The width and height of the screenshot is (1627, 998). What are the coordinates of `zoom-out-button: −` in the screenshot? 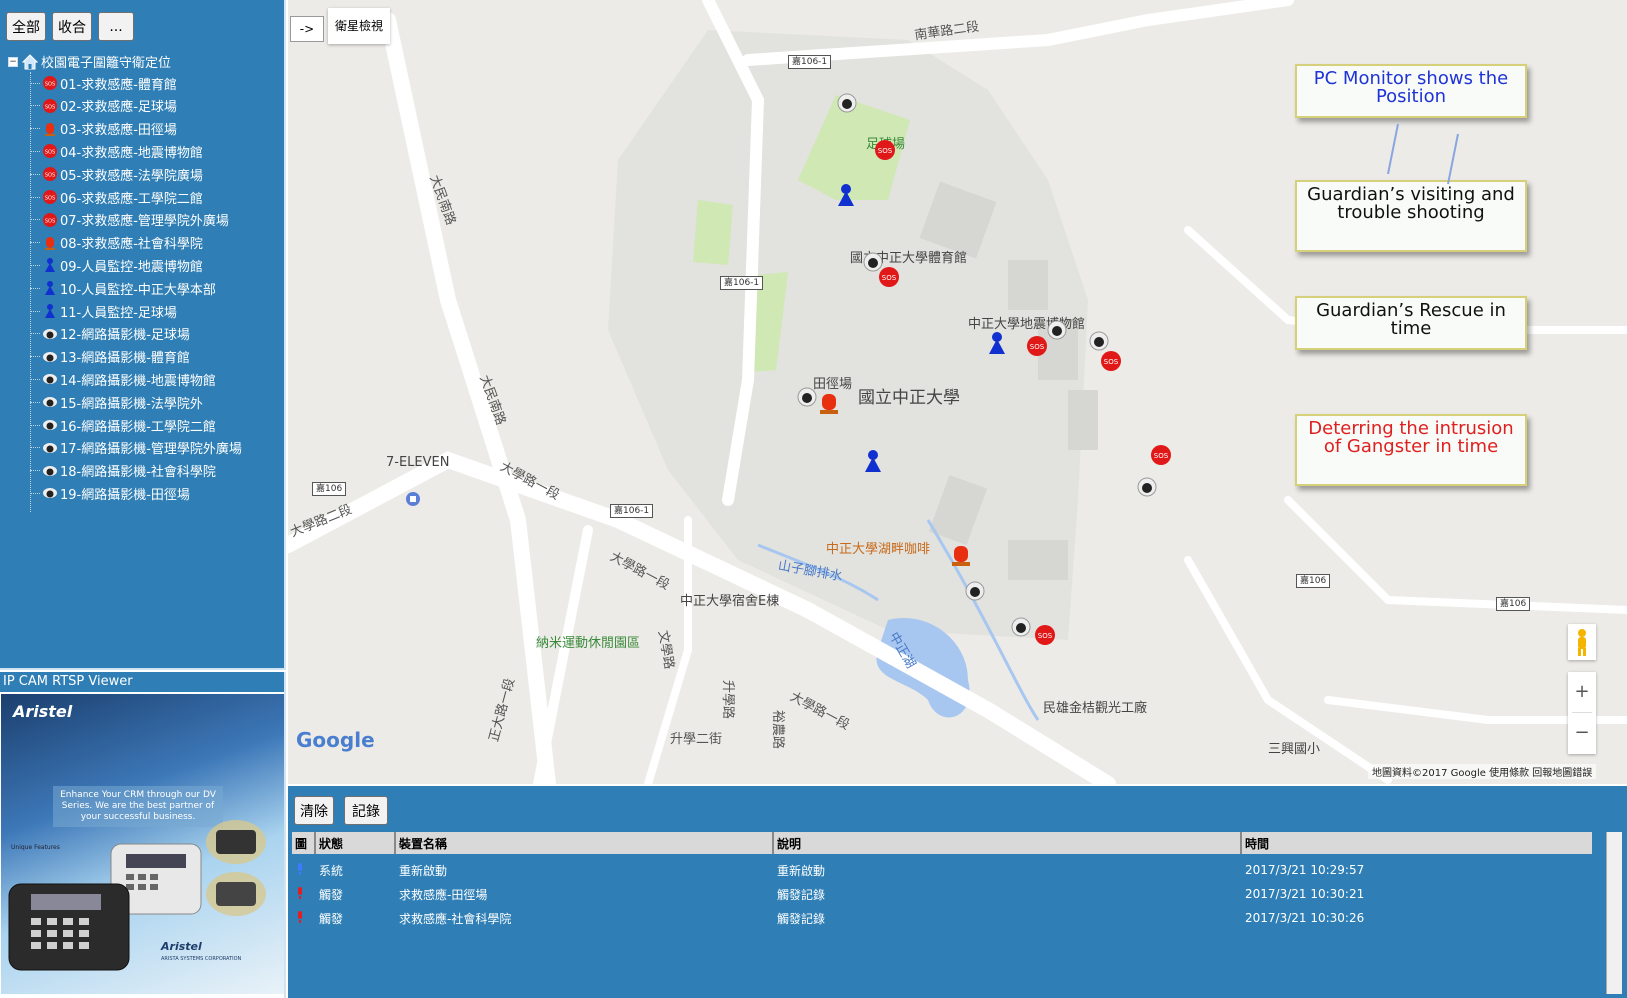 It's located at (1582, 733).